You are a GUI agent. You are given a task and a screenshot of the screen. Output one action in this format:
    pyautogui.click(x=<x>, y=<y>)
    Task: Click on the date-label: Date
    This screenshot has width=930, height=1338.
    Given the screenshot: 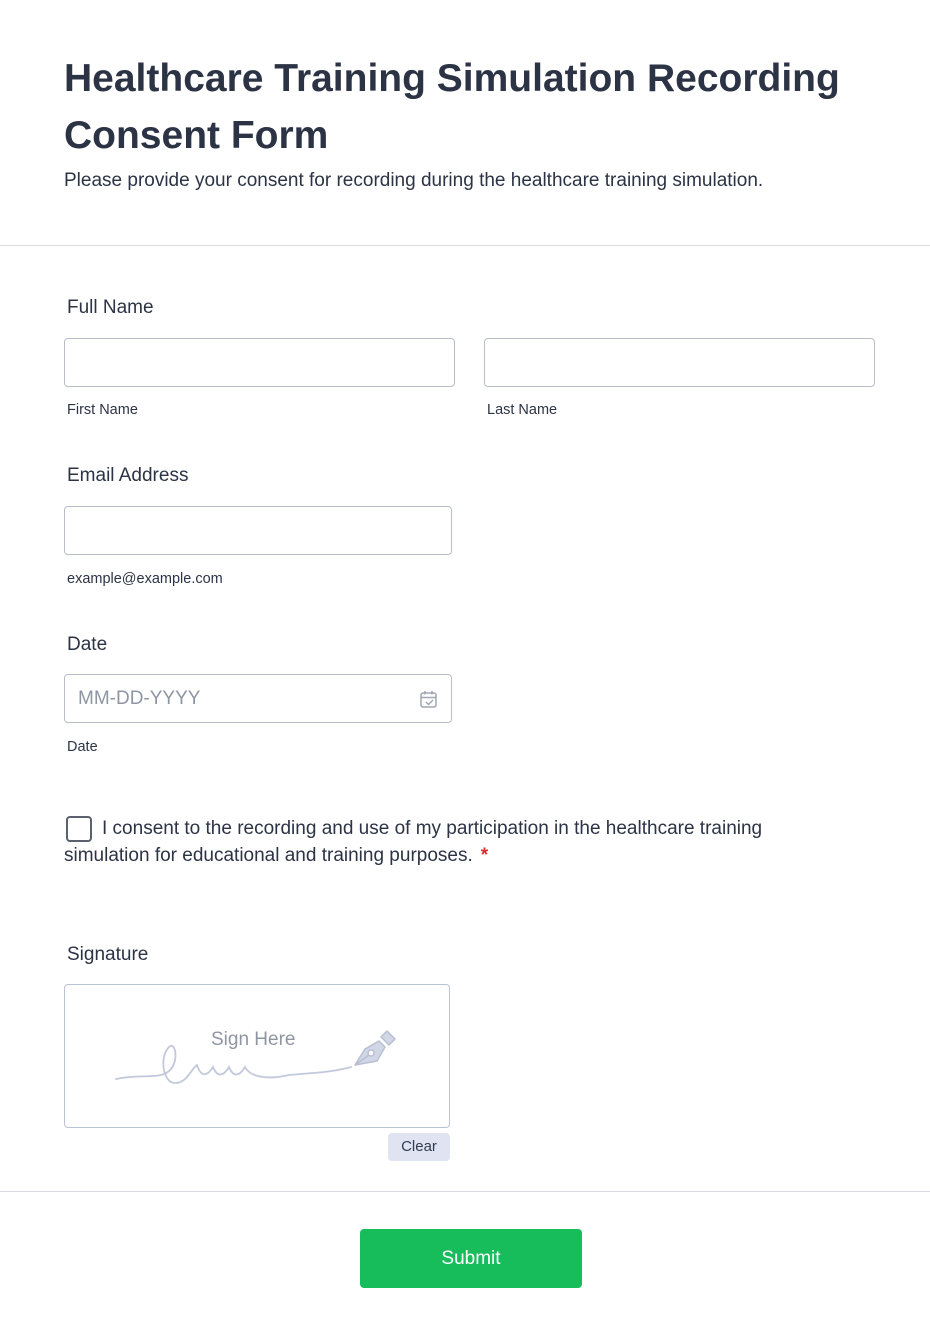 What is the action you would take?
    pyautogui.click(x=87, y=644)
    